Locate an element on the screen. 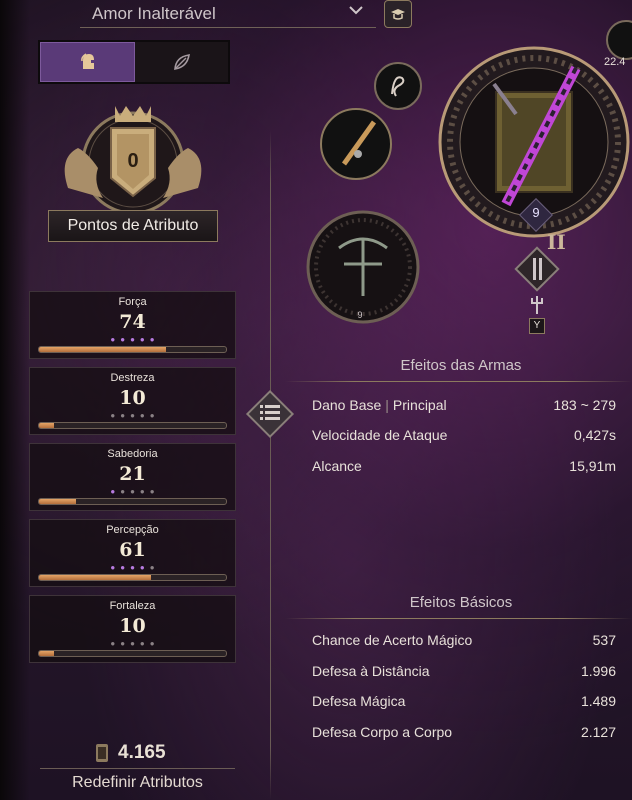  weapon-effects-title: Efeitos das Armas is located at coordinates (461, 365).